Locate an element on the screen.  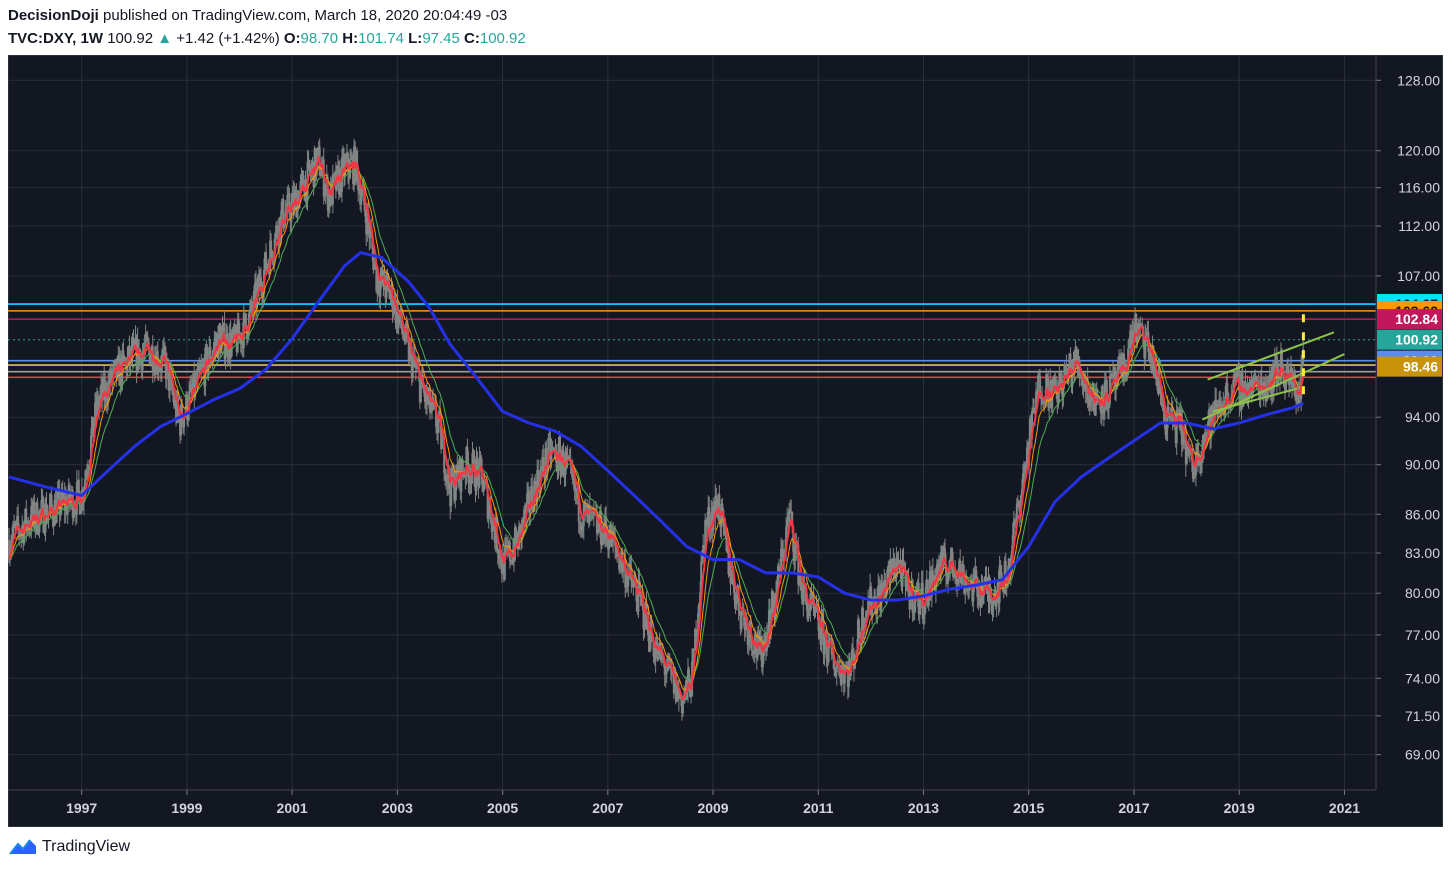
x-tick-label: 2013 is located at coordinates (923, 808).